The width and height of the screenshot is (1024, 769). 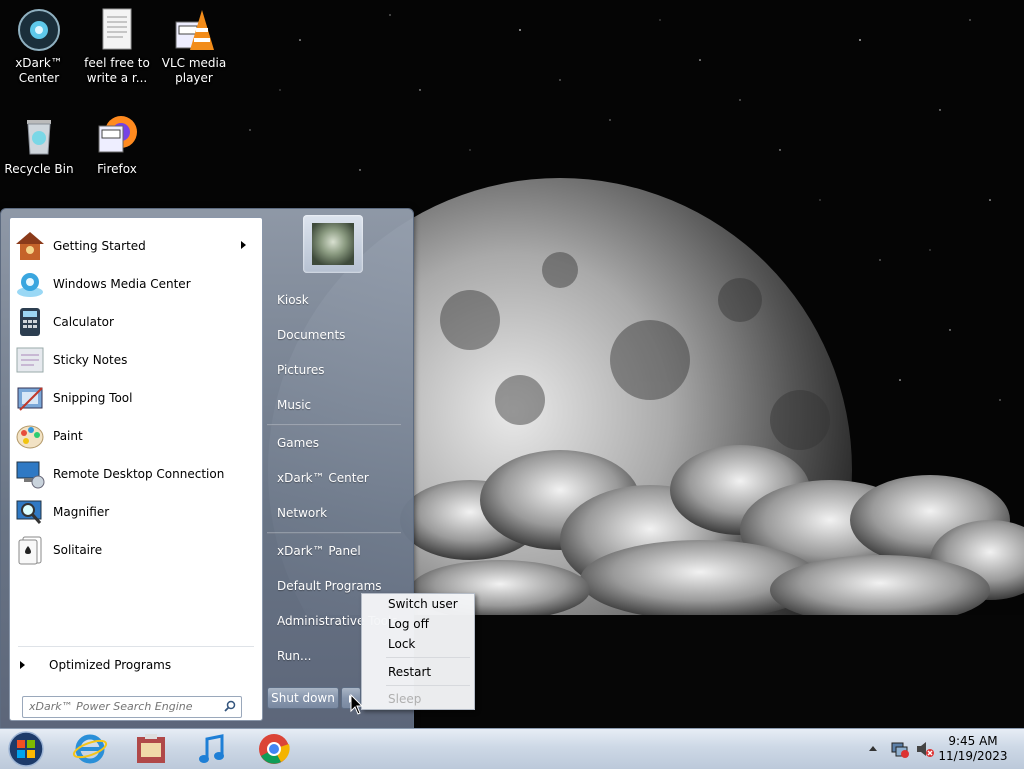 I want to click on solitaire-icon, so click(x=30, y=550).